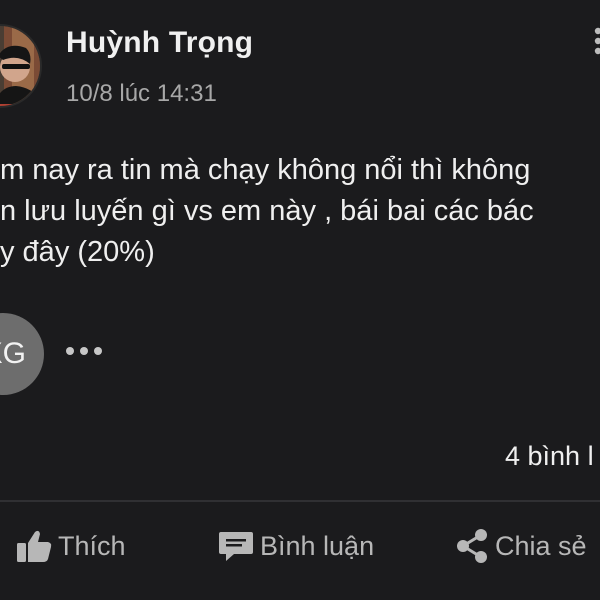  Describe the element at coordinates (549, 456) in the screenshot. I see `comment-count: 4 bình l` at that location.